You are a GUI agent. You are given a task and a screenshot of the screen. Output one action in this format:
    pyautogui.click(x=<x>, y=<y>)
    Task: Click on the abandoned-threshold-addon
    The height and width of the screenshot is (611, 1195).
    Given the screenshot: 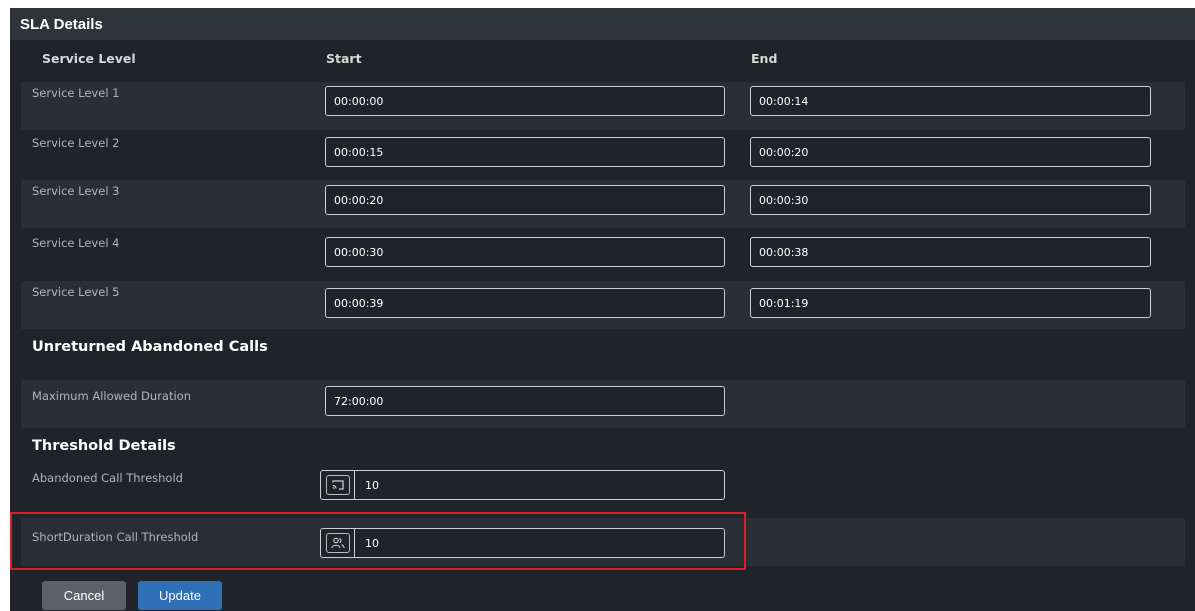 What is the action you would take?
    pyautogui.click(x=338, y=485)
    